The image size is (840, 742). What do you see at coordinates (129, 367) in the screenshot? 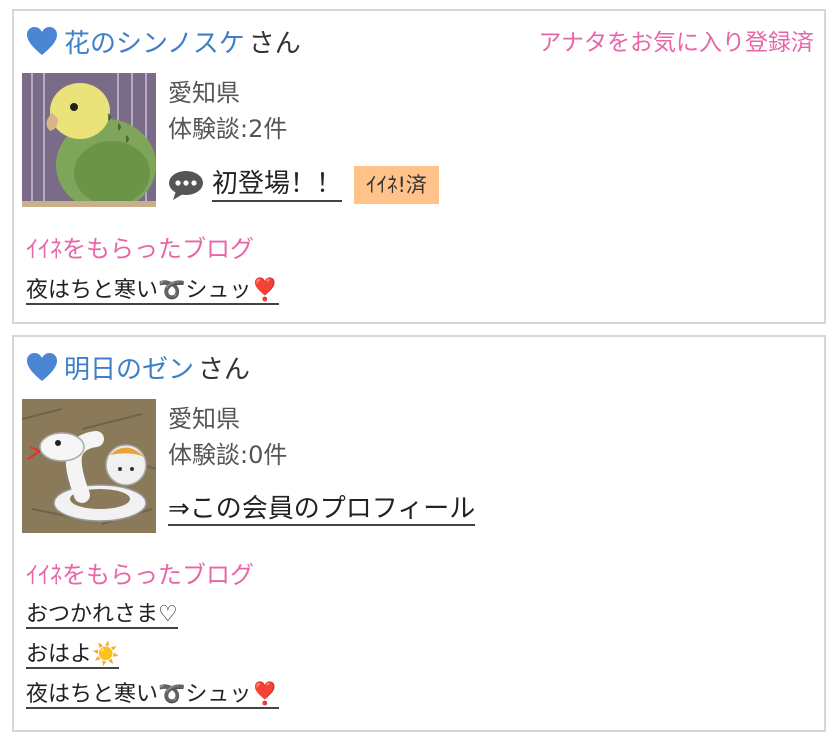
I see `member-name-link: 明日のゼン` at bounding box center [129, 367].